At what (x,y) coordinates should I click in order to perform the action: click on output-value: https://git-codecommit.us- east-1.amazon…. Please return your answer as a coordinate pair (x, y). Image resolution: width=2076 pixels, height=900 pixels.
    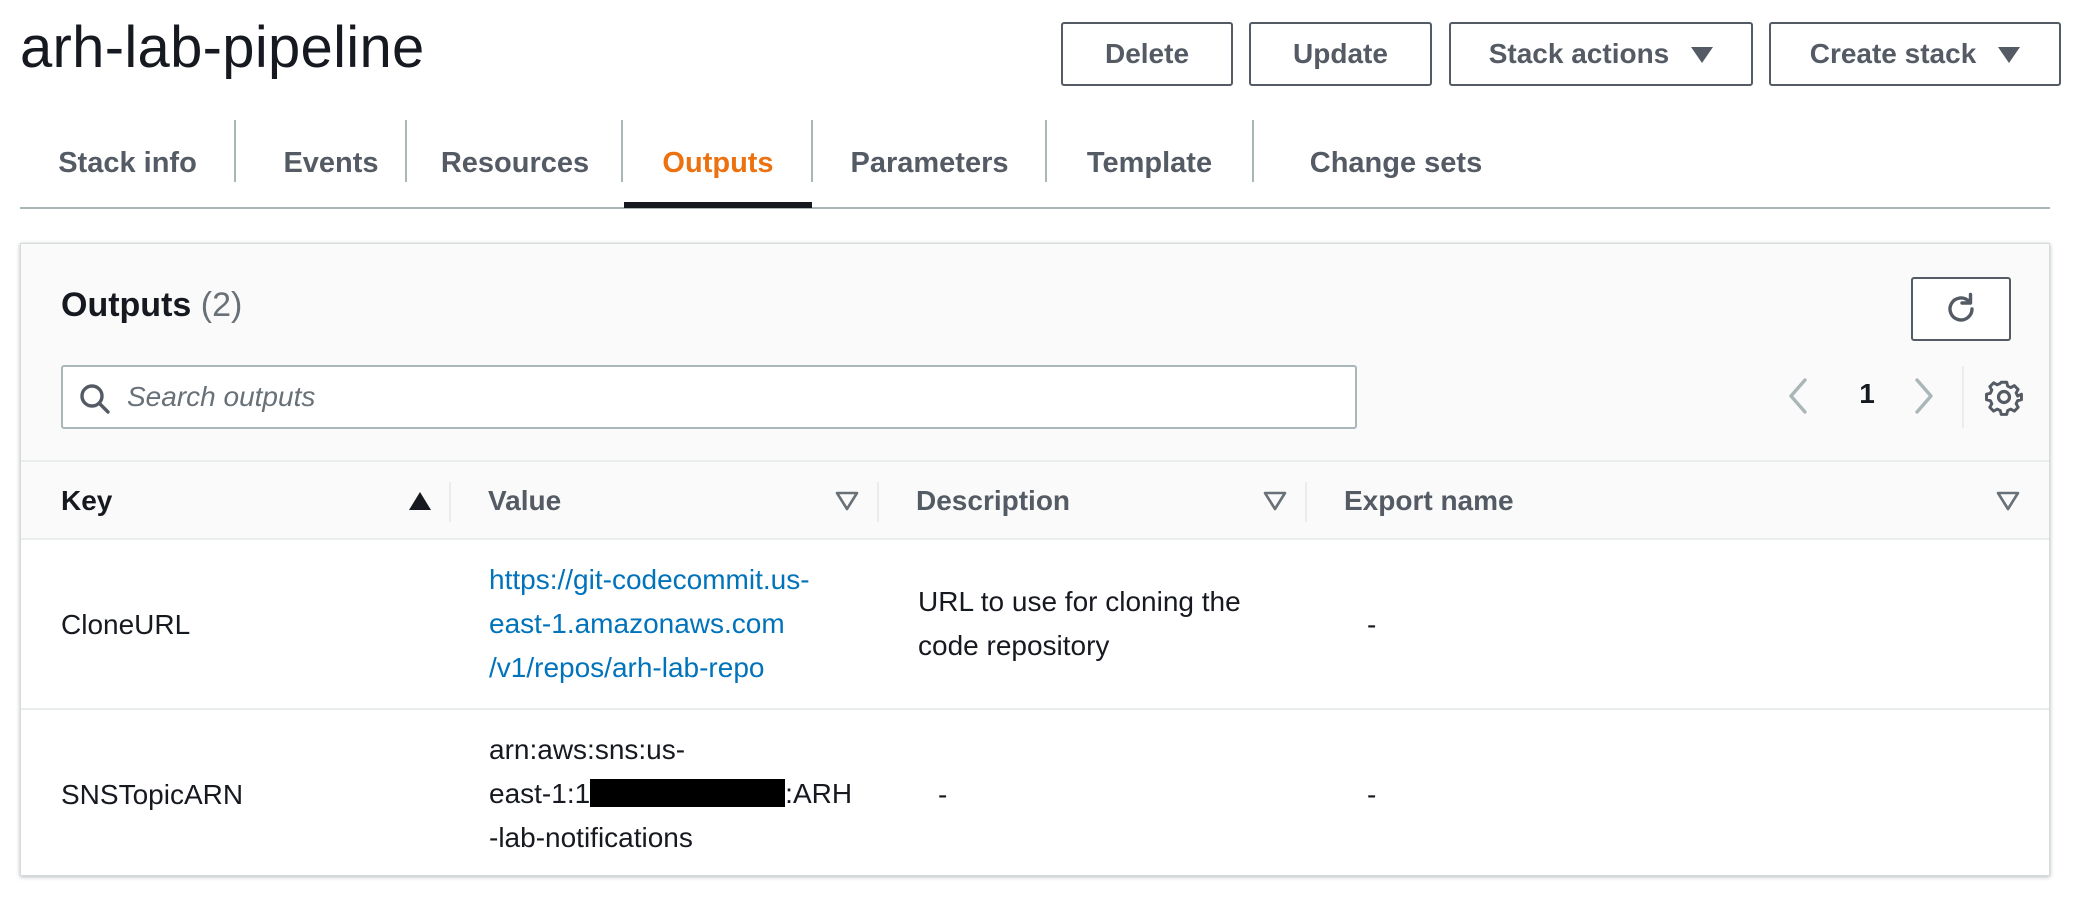
    Looking at the image, I should click on (649, 624).